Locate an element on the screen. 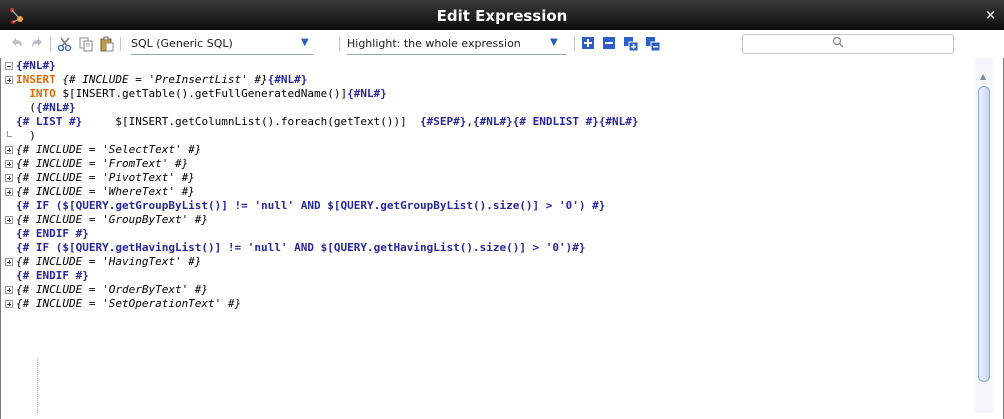  redo-icon is located at coordinates (37, 44).